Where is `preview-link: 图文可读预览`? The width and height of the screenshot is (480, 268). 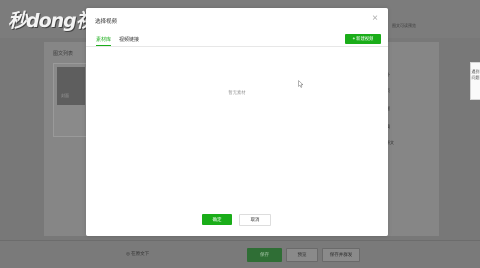
preview-link: 图文可读预览 is located at coordinates (404, 25).